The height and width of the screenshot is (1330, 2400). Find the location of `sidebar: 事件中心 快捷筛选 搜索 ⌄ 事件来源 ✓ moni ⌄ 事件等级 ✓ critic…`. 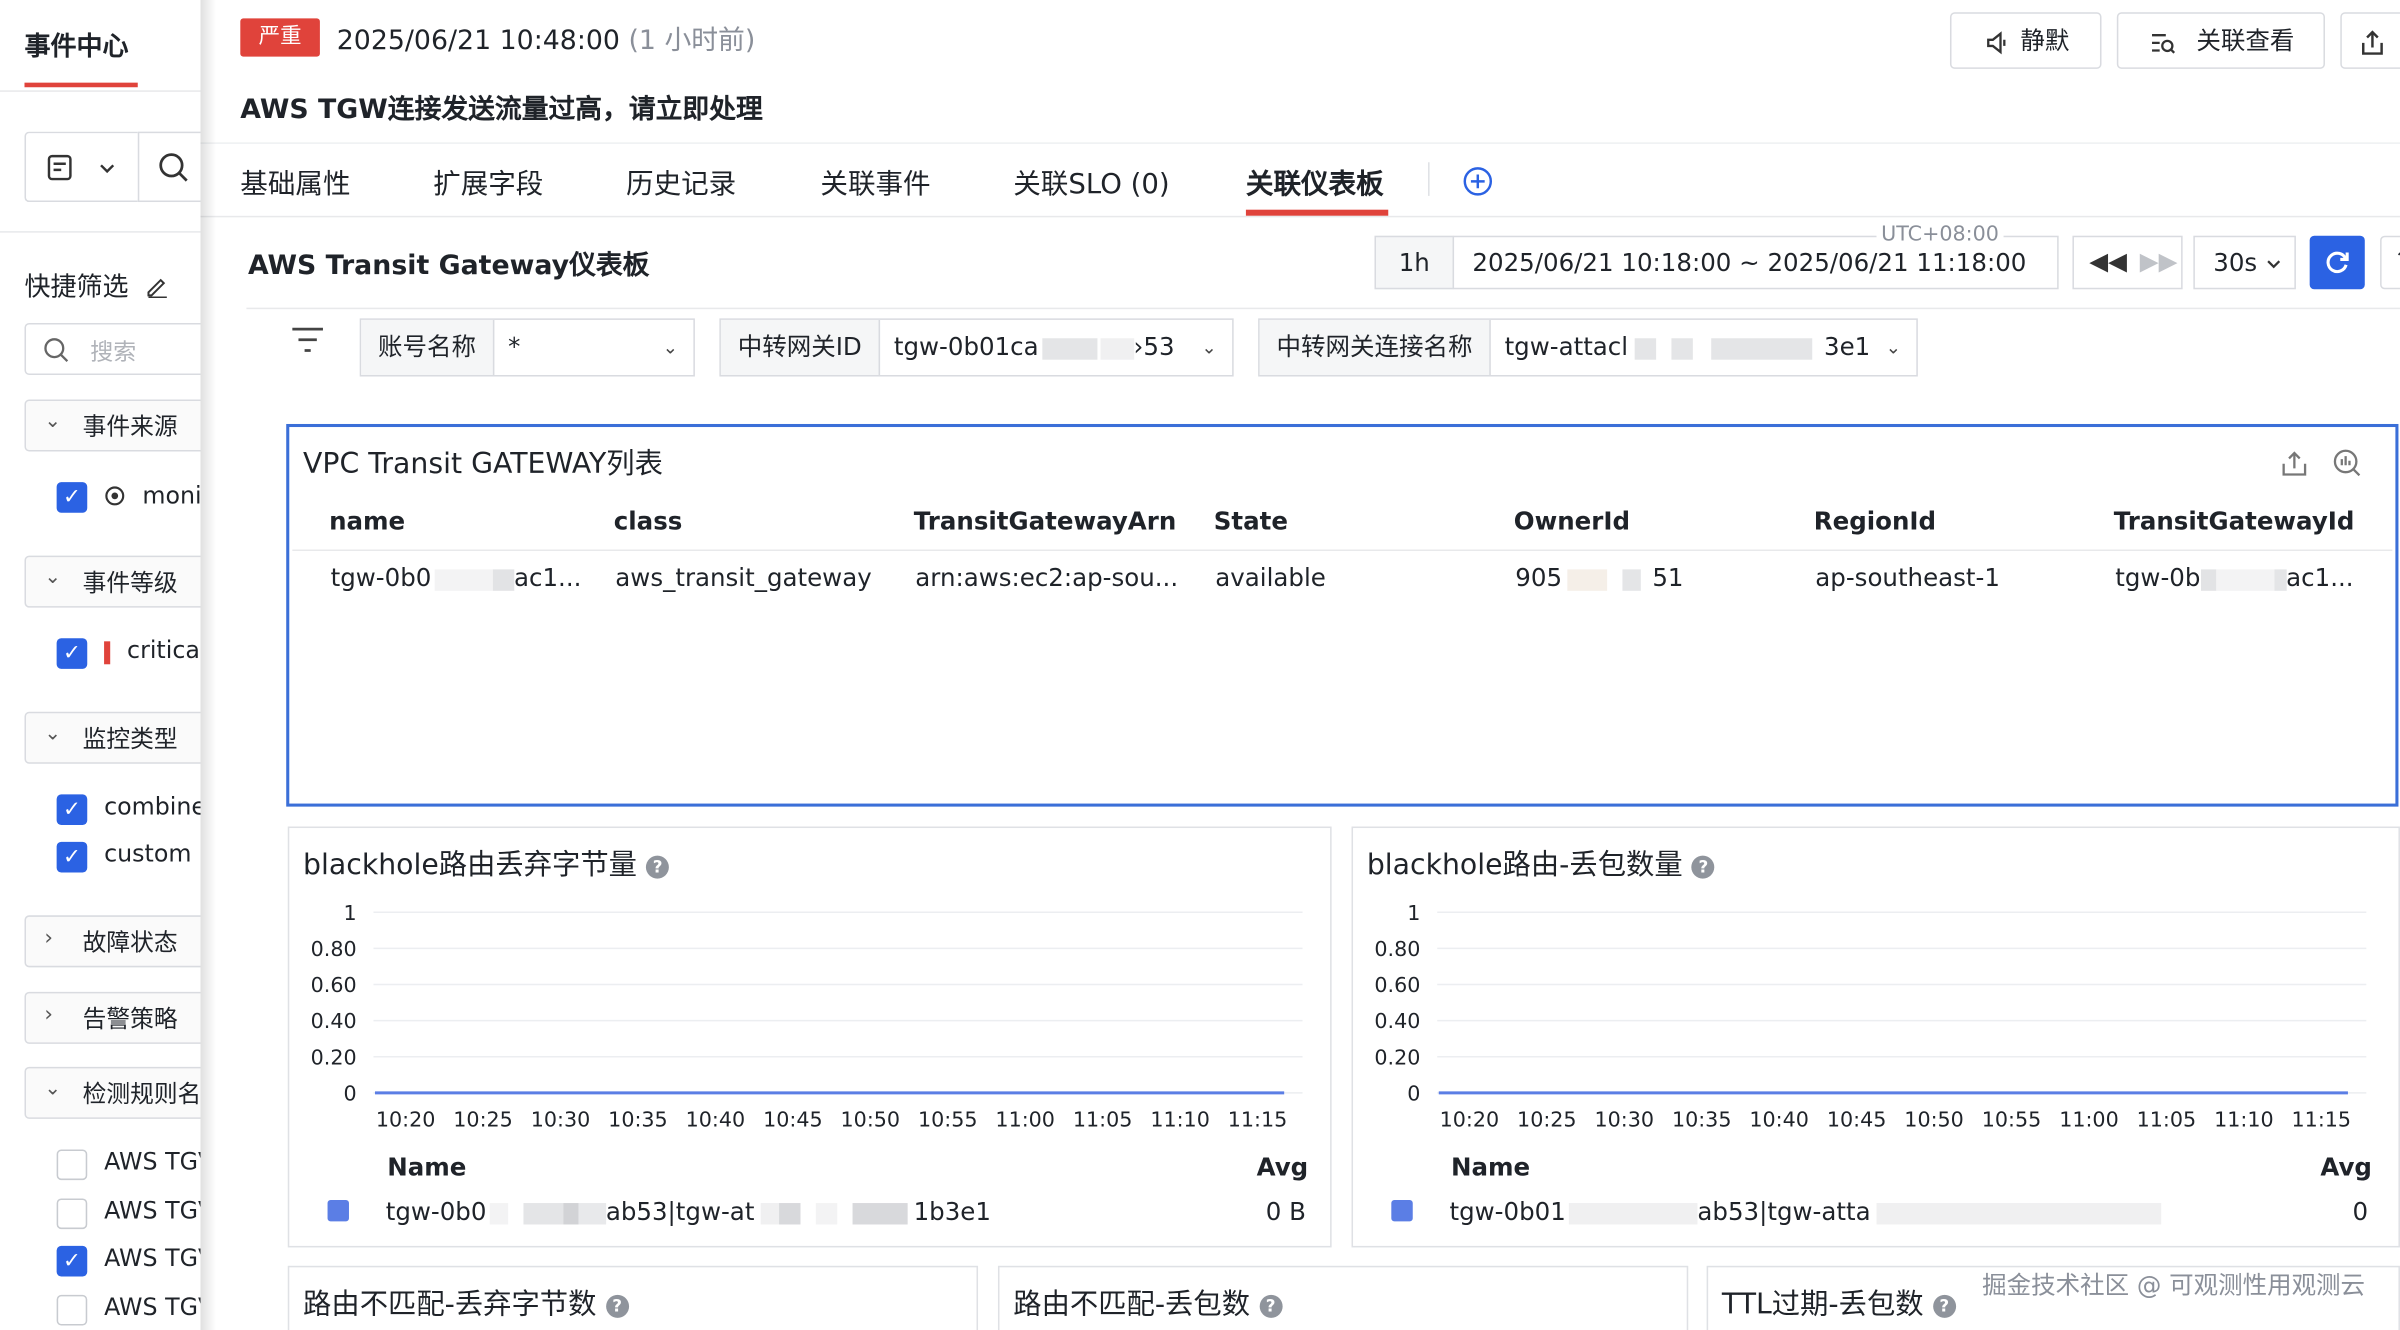

sidebar: 事件中心 快捷筛选 搜索 ⌄ 事件来源 ✓ moni ⌄ 事件等级 ✓ critic… is located at coordinates (100, 665).